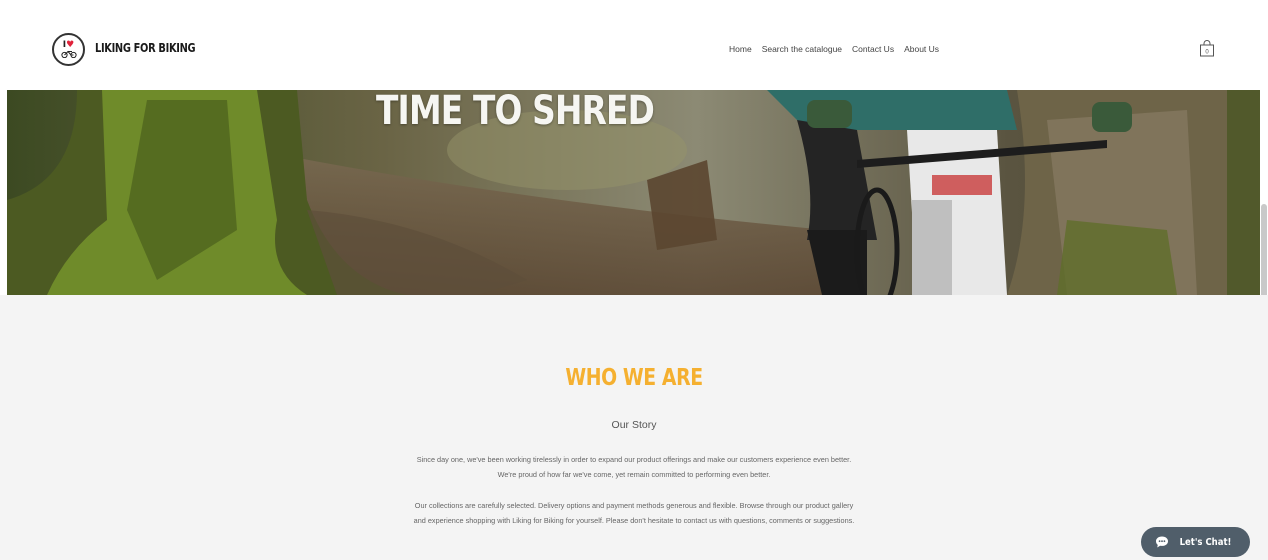  Describe the element at coordinates (634, 425) in the screenshot. I see `about-subheading: Our Story` at that location.